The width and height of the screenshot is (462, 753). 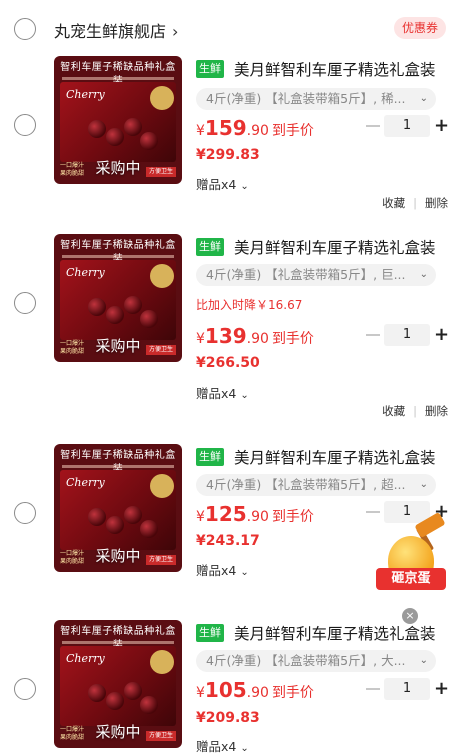 I want to click on coupon-button: 优惠券, so click(x=419, y=28).